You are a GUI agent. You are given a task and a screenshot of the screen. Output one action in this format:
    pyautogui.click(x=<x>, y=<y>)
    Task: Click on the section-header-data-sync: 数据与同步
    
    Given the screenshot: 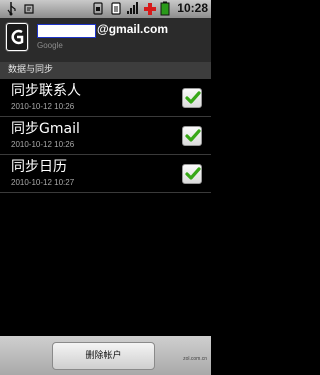 What is the action you would take?
    pyautogui.click(x=105, y=70)
    